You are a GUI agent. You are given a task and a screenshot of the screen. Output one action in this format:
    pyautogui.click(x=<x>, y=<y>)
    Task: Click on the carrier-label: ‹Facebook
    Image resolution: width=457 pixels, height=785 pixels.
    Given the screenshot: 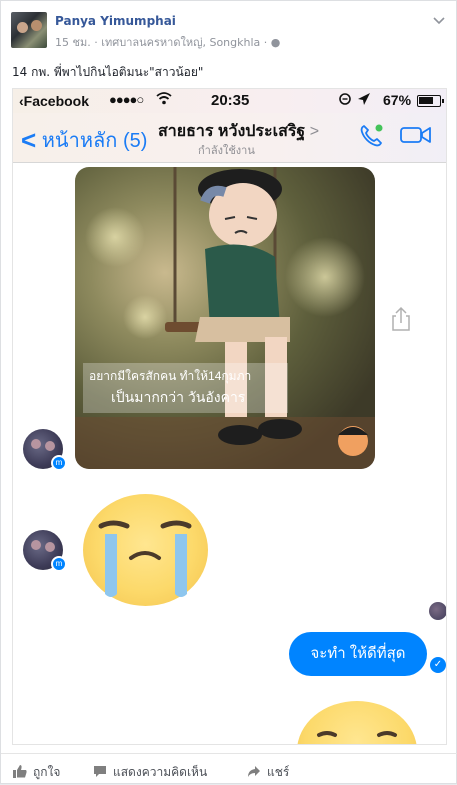 What is the action you would take?
    pyautogui.click(x=54, y=101)
    